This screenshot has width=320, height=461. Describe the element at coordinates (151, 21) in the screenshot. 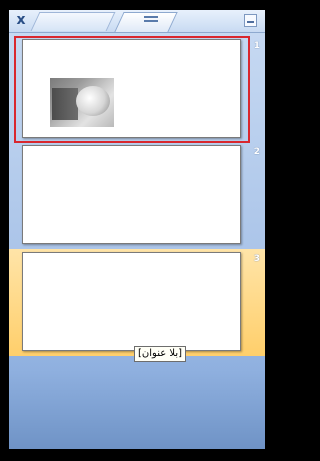

I see `slides-tab-icon` at that location.